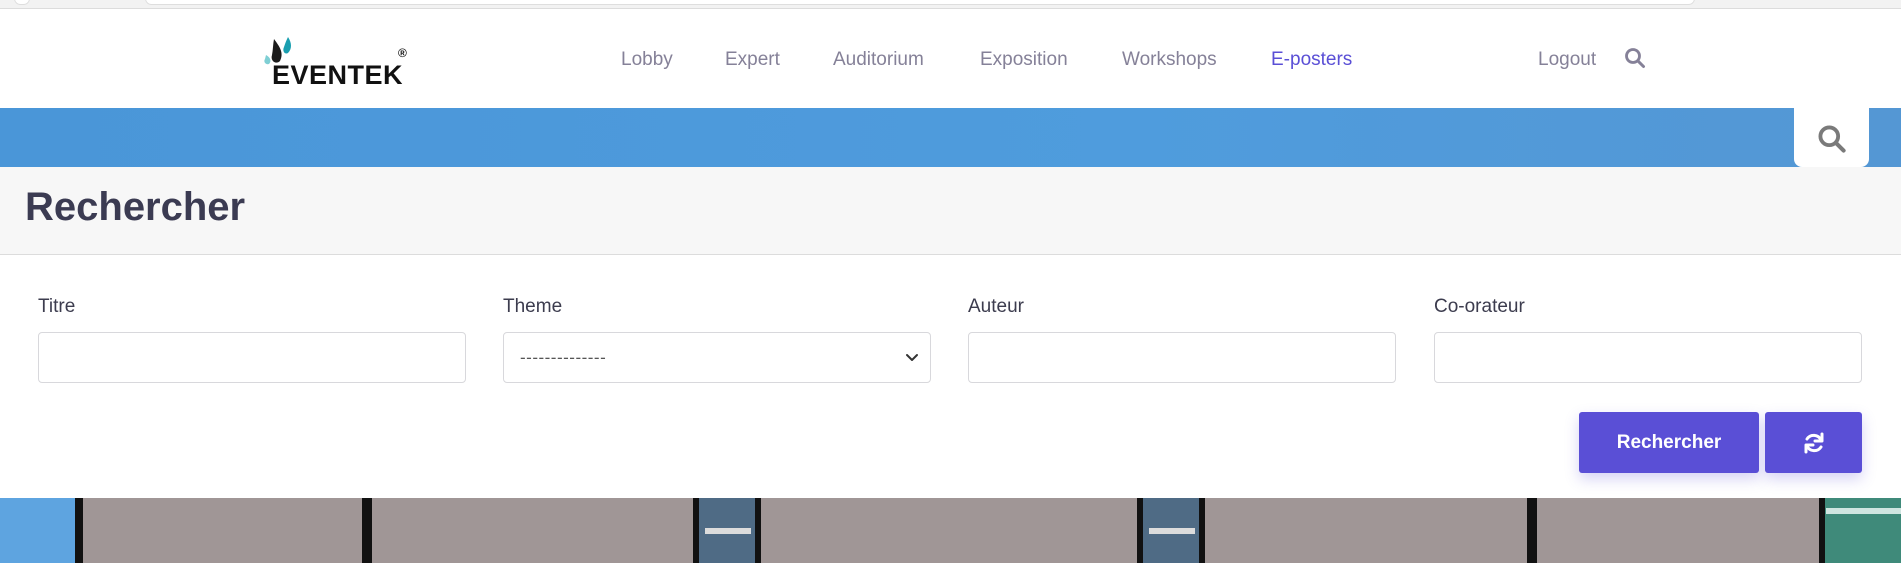 Image resolution: width=1901 pixels, height=563 pixels. I want to click on nav-expert: Expert, so click(752, 60).